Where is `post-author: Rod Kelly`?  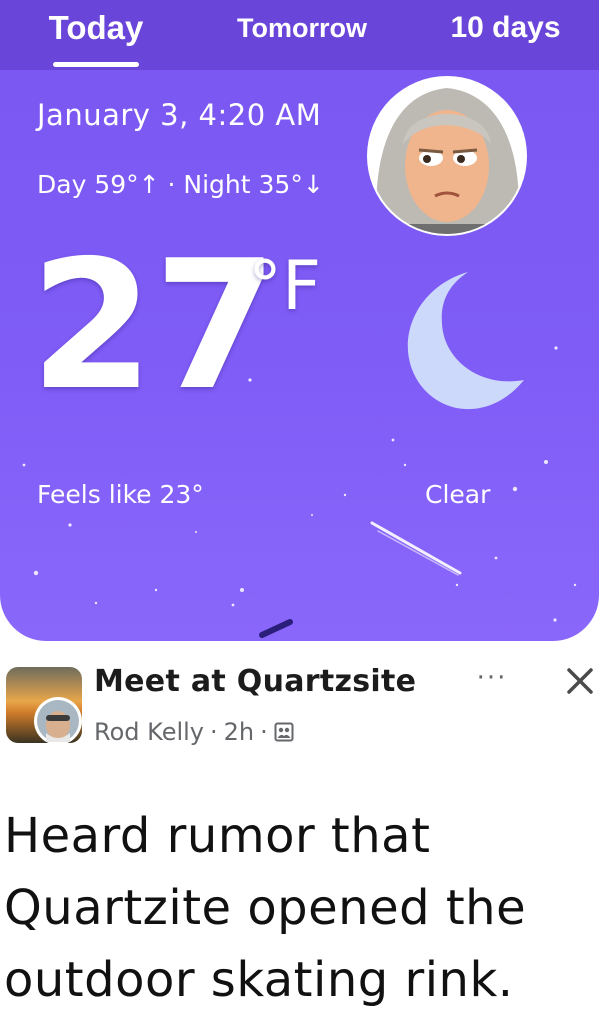 post-author: Rod Kelly is located at coordinates (149, 732).